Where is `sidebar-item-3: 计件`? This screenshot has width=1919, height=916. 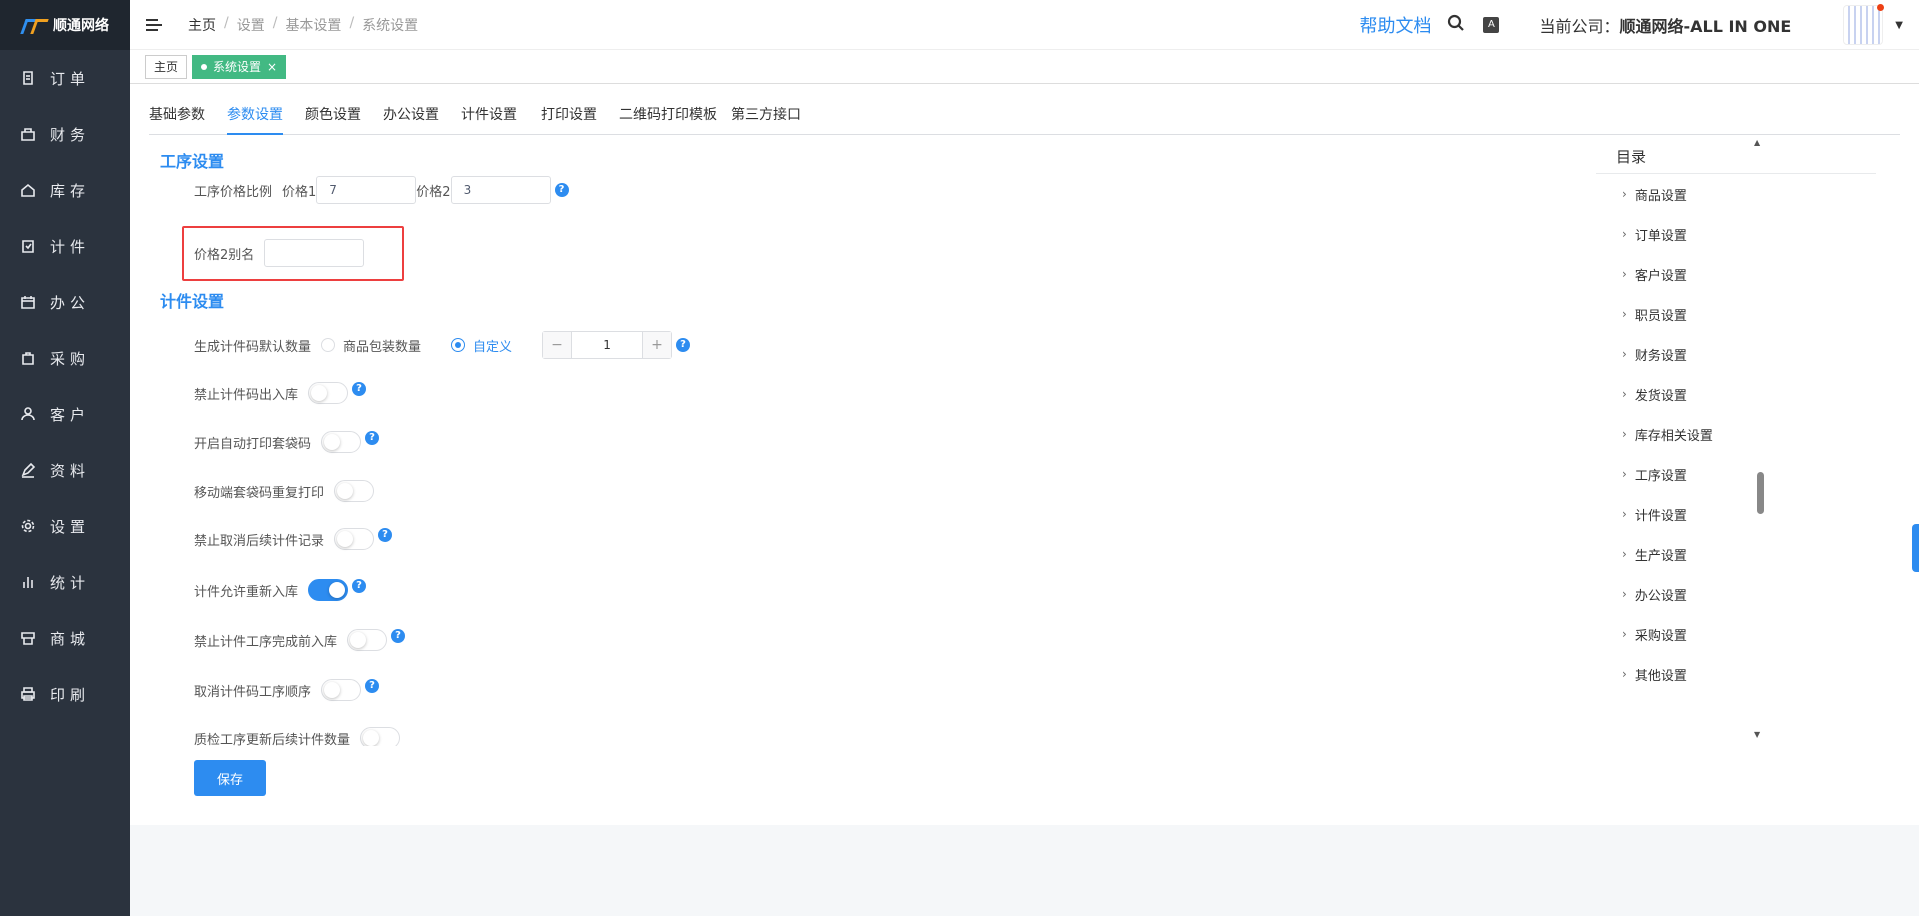
sidebar-item-3: 计件 is located at coordinates (65, 246).